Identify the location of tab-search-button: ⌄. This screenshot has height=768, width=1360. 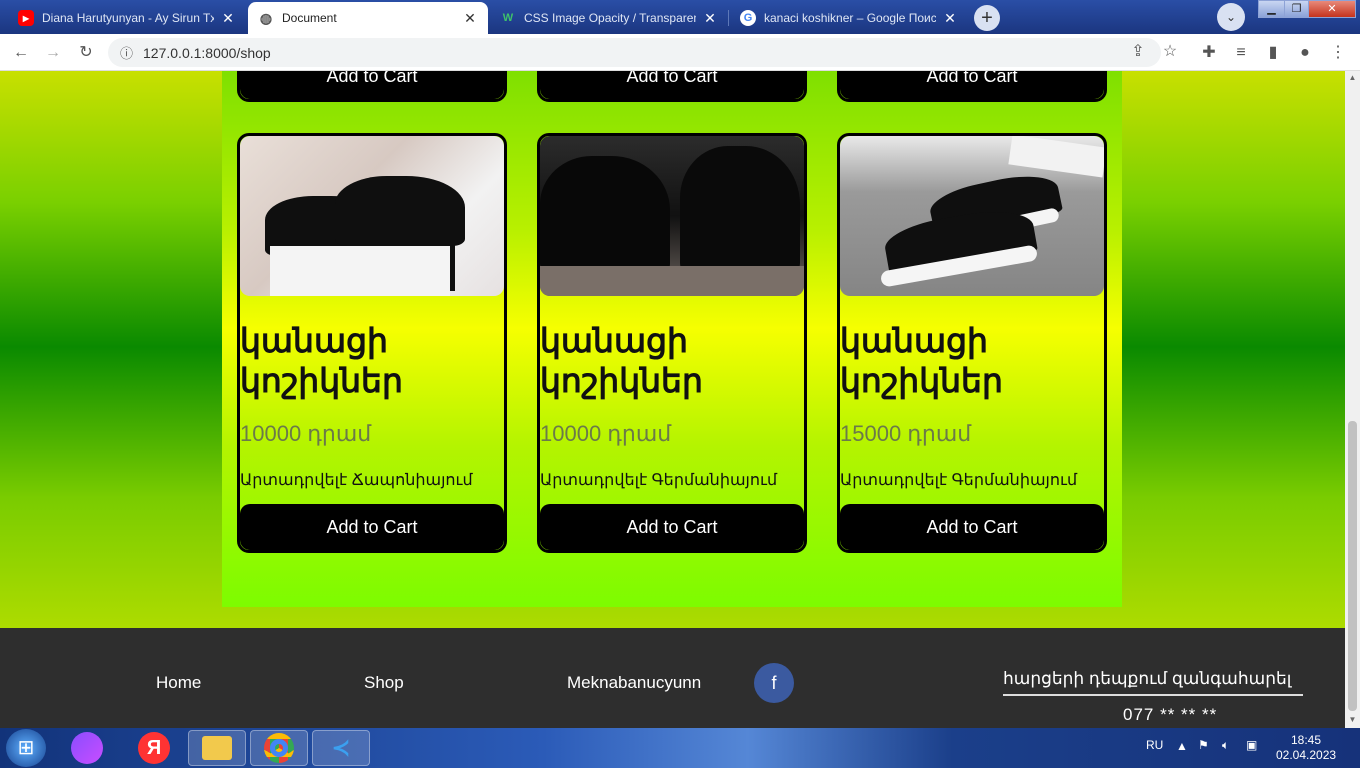
(1231, 17).